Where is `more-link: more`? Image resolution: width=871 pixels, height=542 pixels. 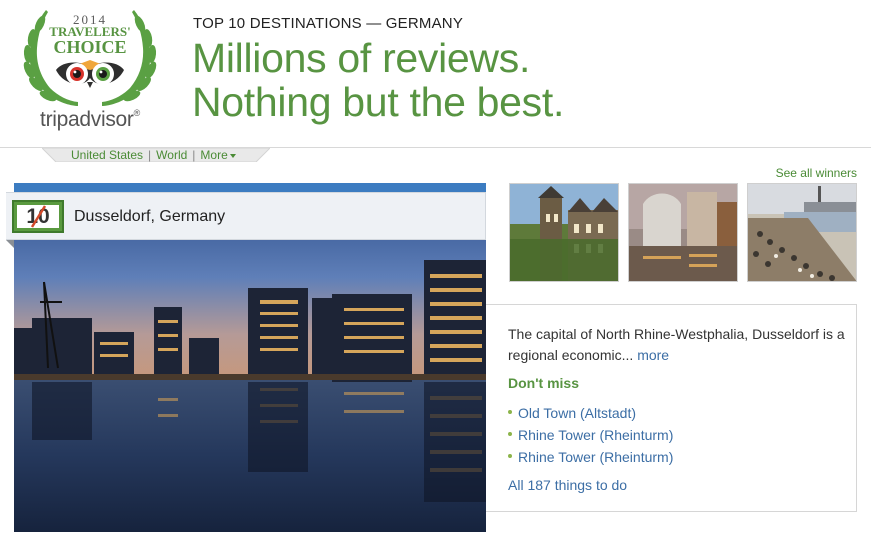
more-link: more is located at coordinates (653, 355).